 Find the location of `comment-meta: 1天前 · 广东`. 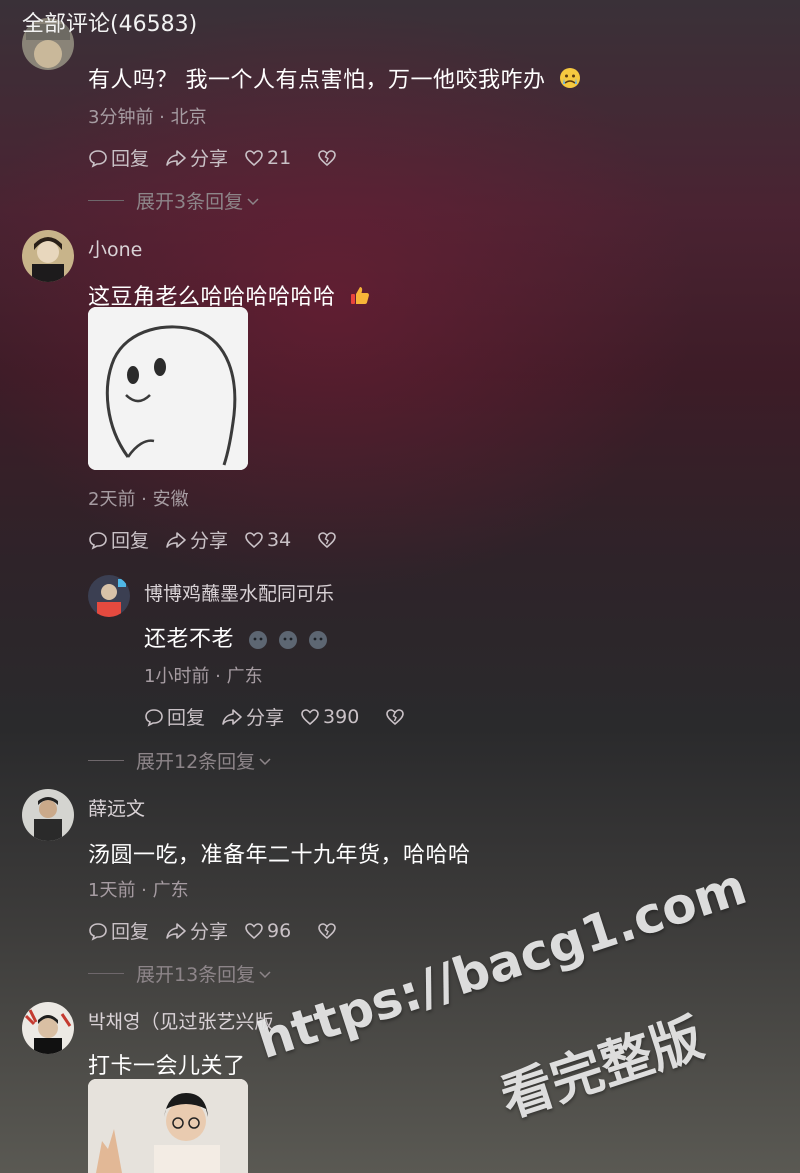

comment-meta: 1天前 · 广东 is located at coordinates (138, 890).